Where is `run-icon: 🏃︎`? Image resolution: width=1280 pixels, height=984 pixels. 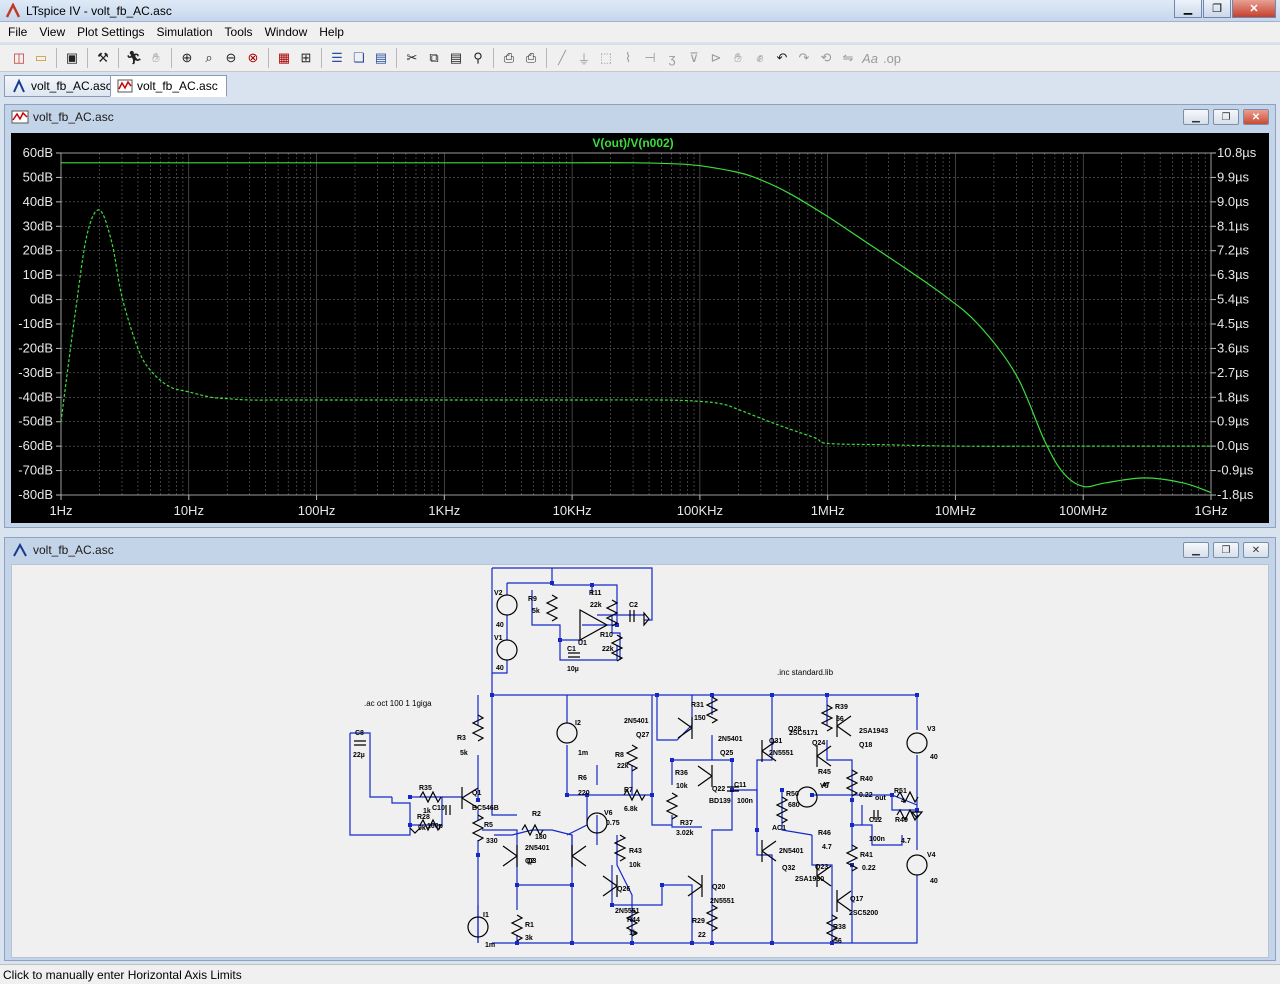 run-icon: 🏃︎ is located at coordinates (134, 58).